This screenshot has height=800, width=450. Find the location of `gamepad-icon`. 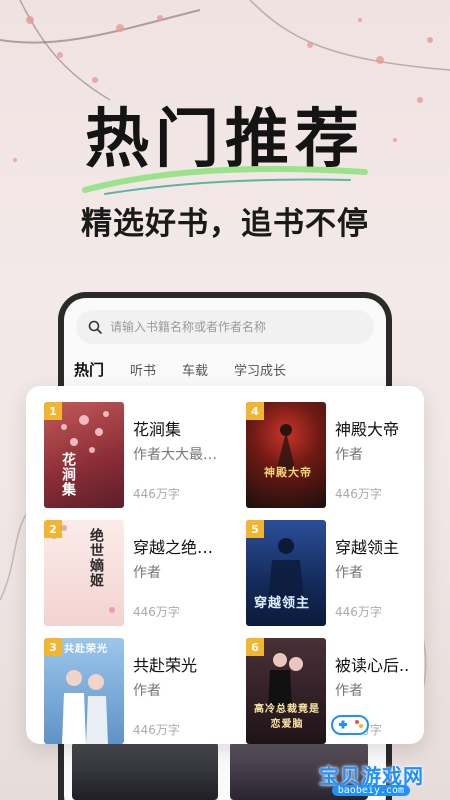

gamepad-icon is located at coordinates (350, 725).